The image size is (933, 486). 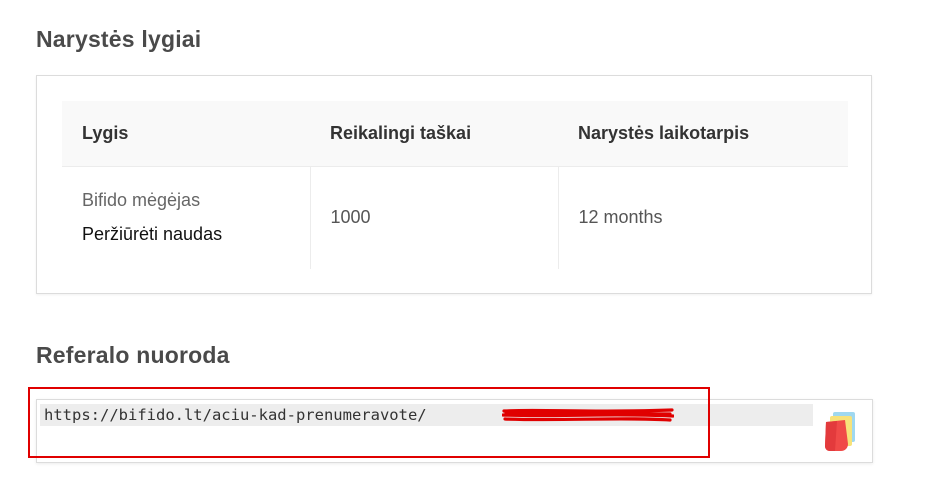 What do you see at coordinates (434, 217) in the screenshot?
I see `points-cell: 1000` at bounding box center [434, 217].